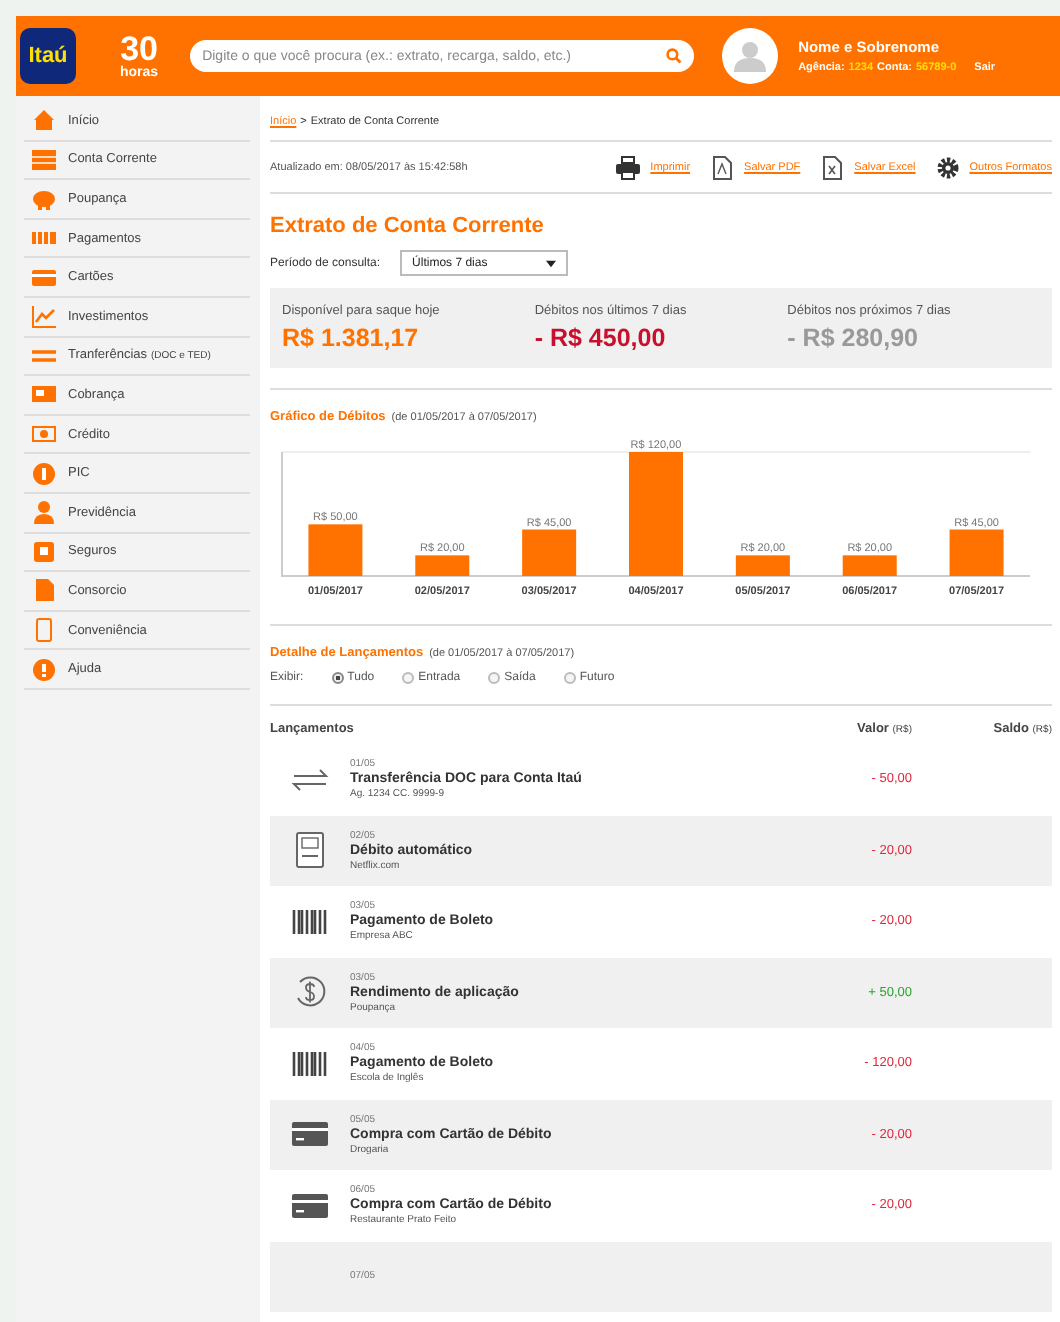 The image size is (1060, 1322). Describe the element at coordinates (310, 850) in the screenshot. I see `document-icon` at that location.